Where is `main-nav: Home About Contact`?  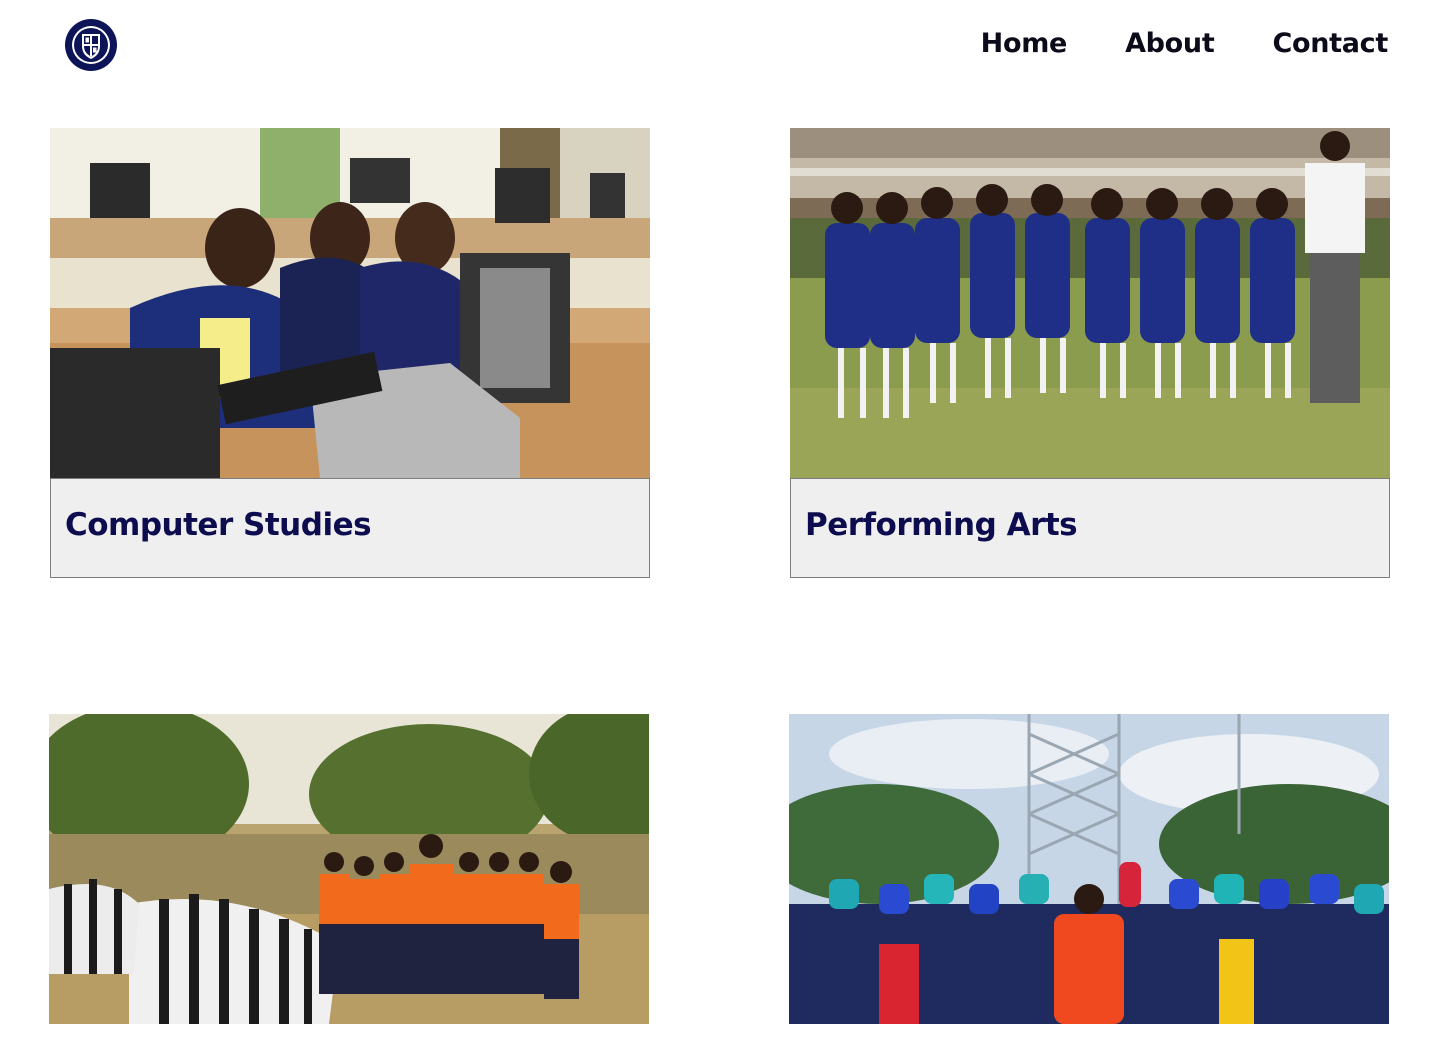 main-nav: Home About Contact is located at coordinates (1185, 43).